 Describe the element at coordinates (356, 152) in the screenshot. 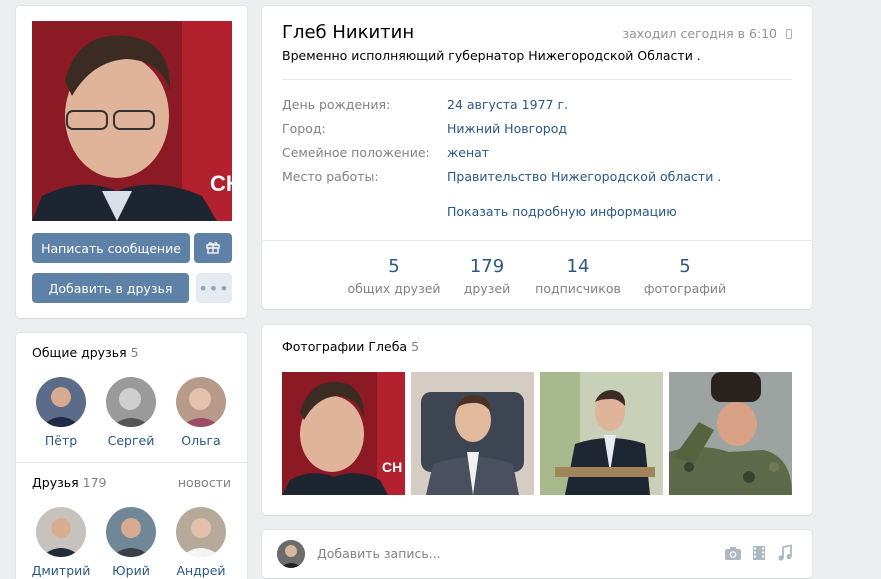

I see `relationship-label: Семейное положение:` at that location.